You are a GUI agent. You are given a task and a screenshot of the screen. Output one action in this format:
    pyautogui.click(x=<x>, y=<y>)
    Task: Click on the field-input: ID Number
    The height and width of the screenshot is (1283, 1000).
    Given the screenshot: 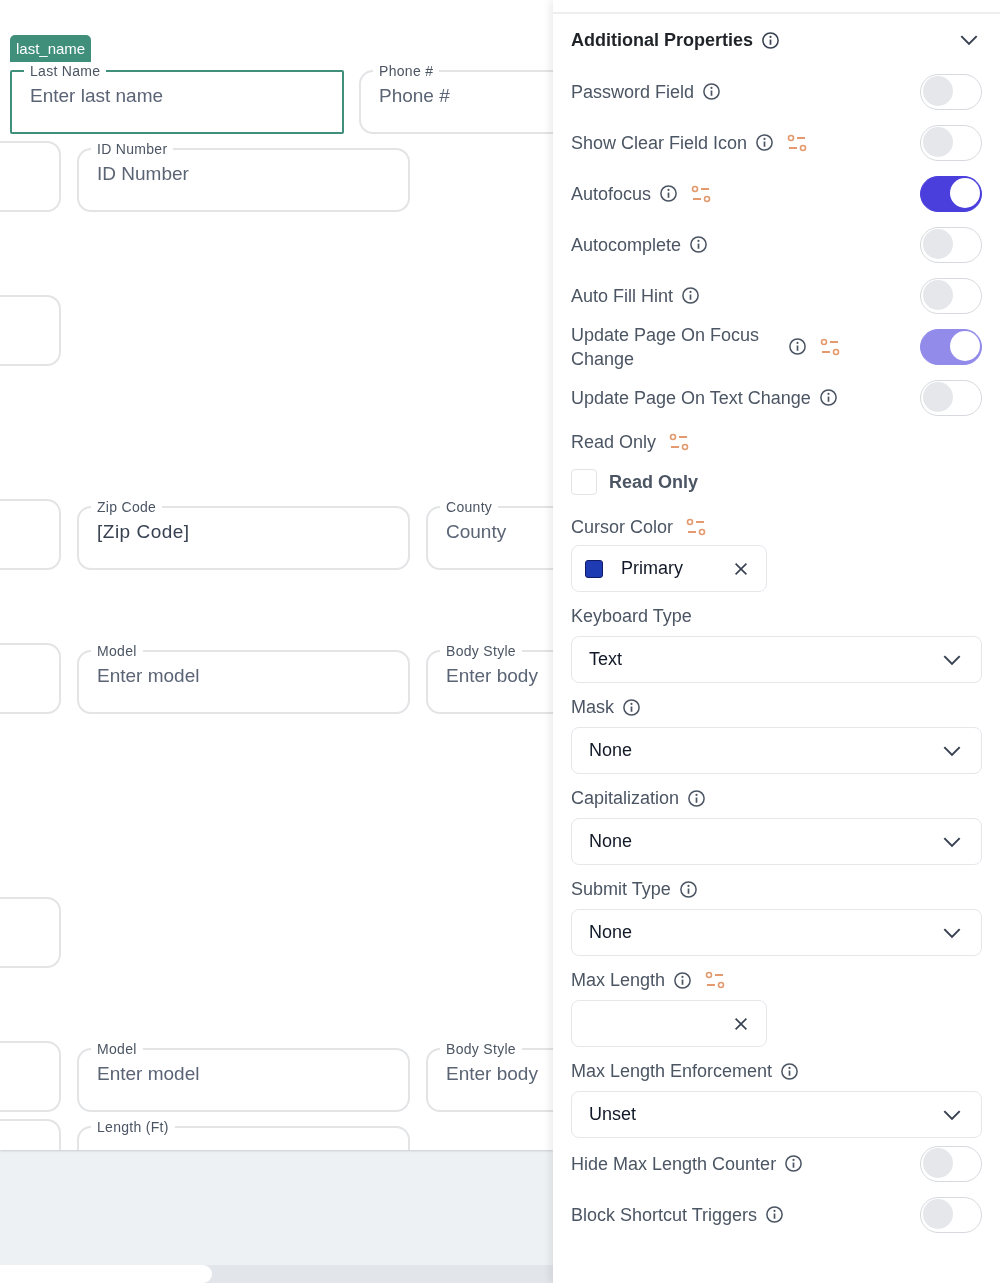 What is the action you would take?
    pyautogui.click(x=243, y=174)
    